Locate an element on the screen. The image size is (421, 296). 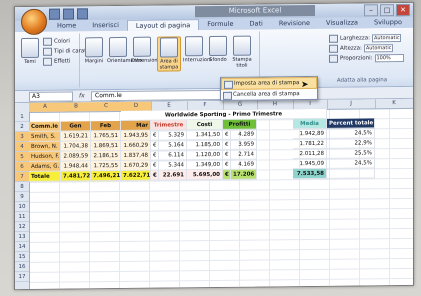
value-cell: 1.670,29 is located at coordinates (136, 165).